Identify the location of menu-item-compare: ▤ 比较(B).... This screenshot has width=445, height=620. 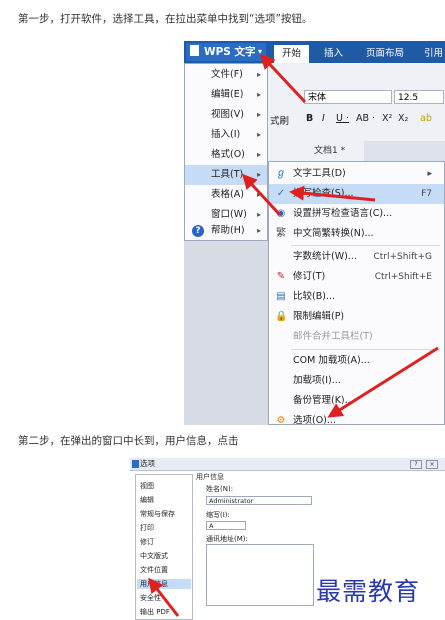
(356, 297).